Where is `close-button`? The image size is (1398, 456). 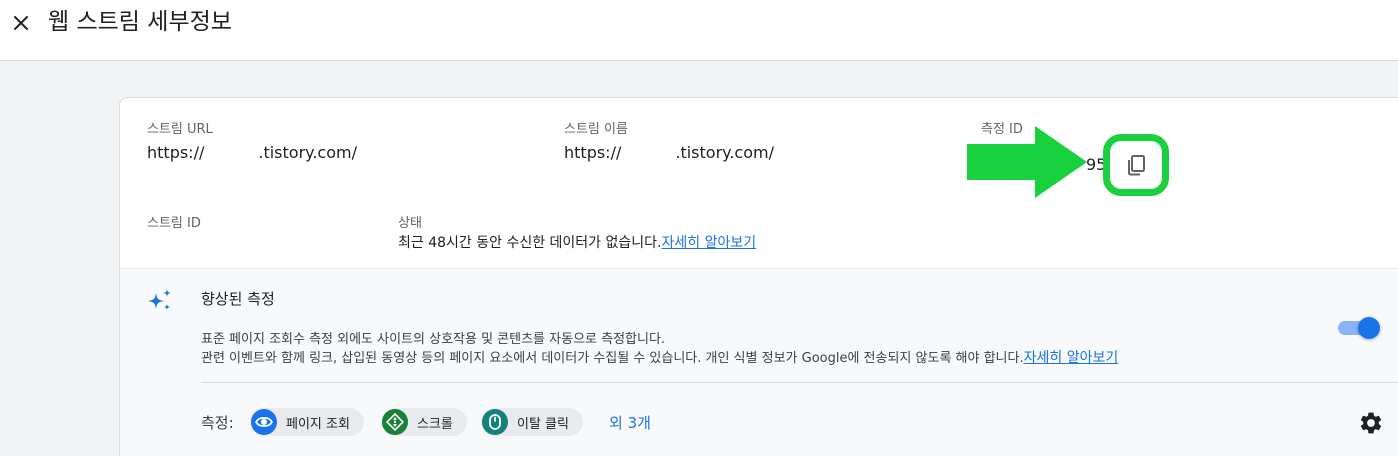
close-button is located at coordinates (21, 23).